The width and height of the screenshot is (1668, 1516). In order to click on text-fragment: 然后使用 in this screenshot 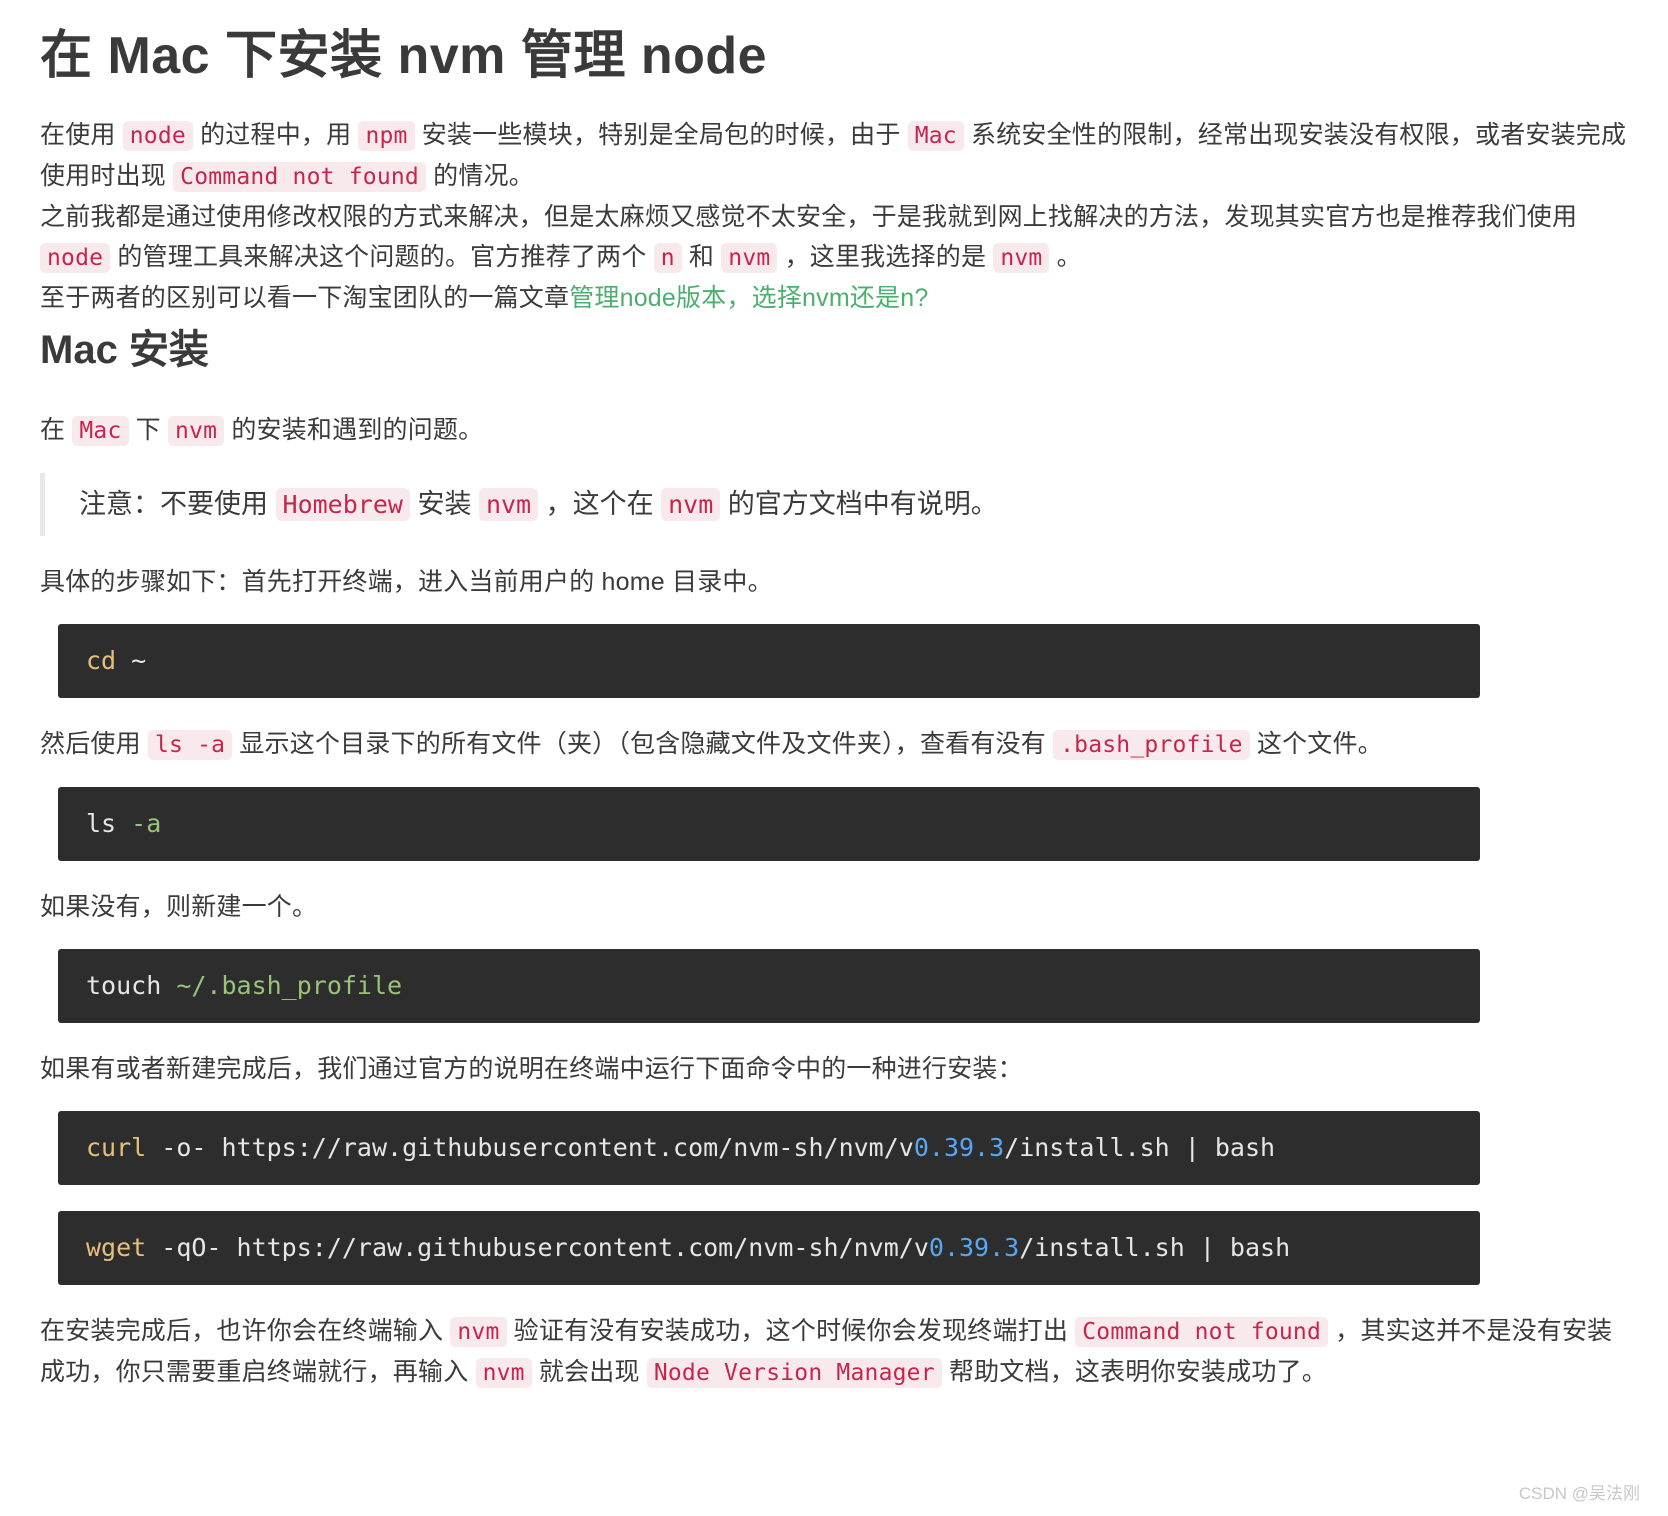, I will do `click(94, 744)`.